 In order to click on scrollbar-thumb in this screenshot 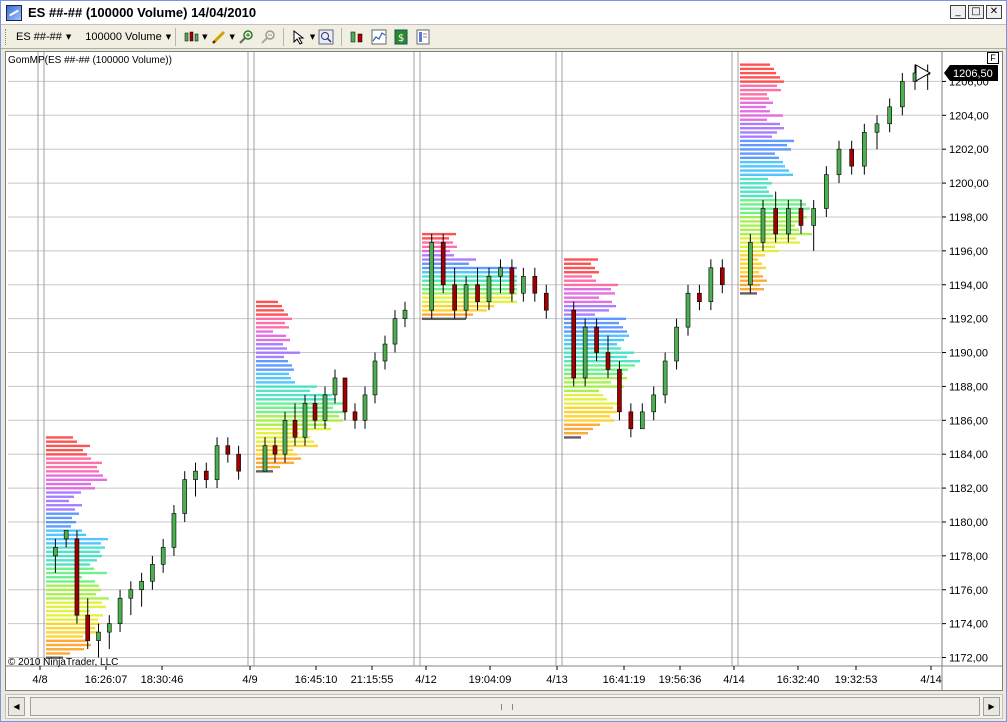, I will do `click(505, 706)`.